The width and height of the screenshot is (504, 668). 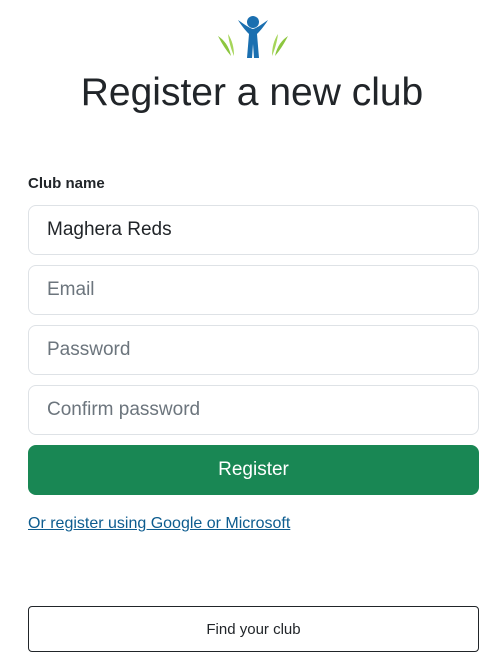 I want to click on club-name-input, so click(x=253, y=230).